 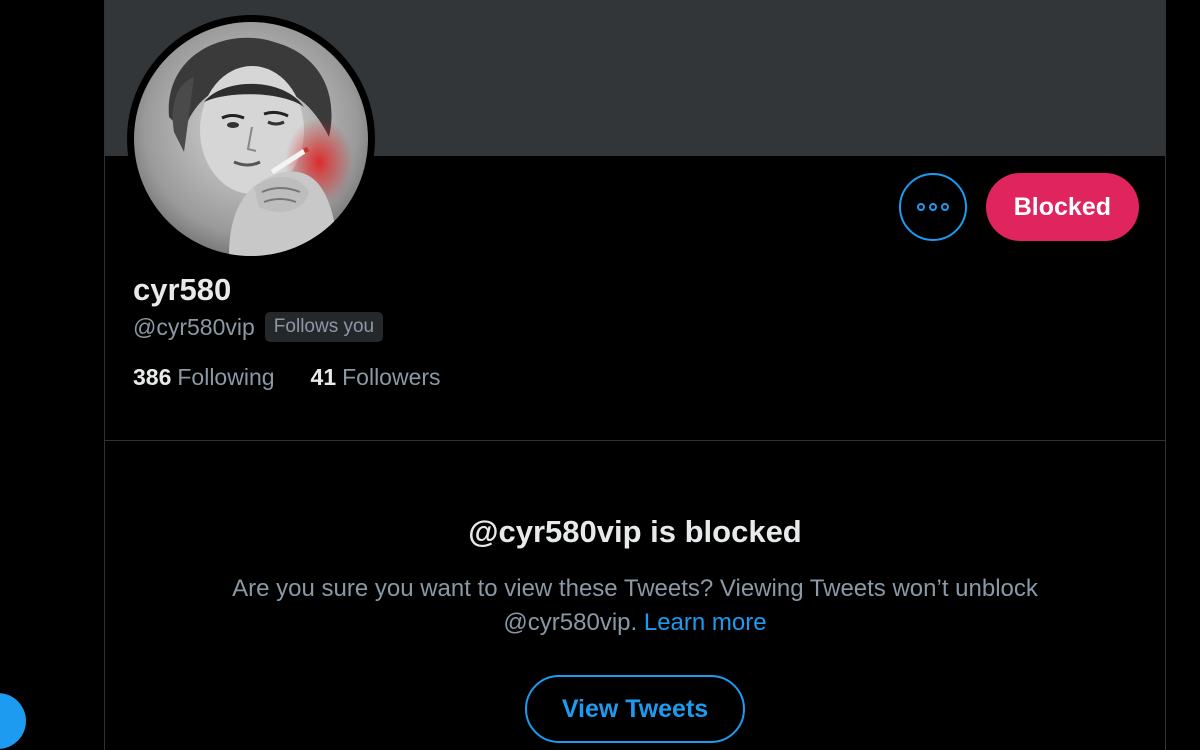 What do you see at coordinates (226, 377) in the screenshot?
I see `following-label: Following` at bounding box center [226, 377].